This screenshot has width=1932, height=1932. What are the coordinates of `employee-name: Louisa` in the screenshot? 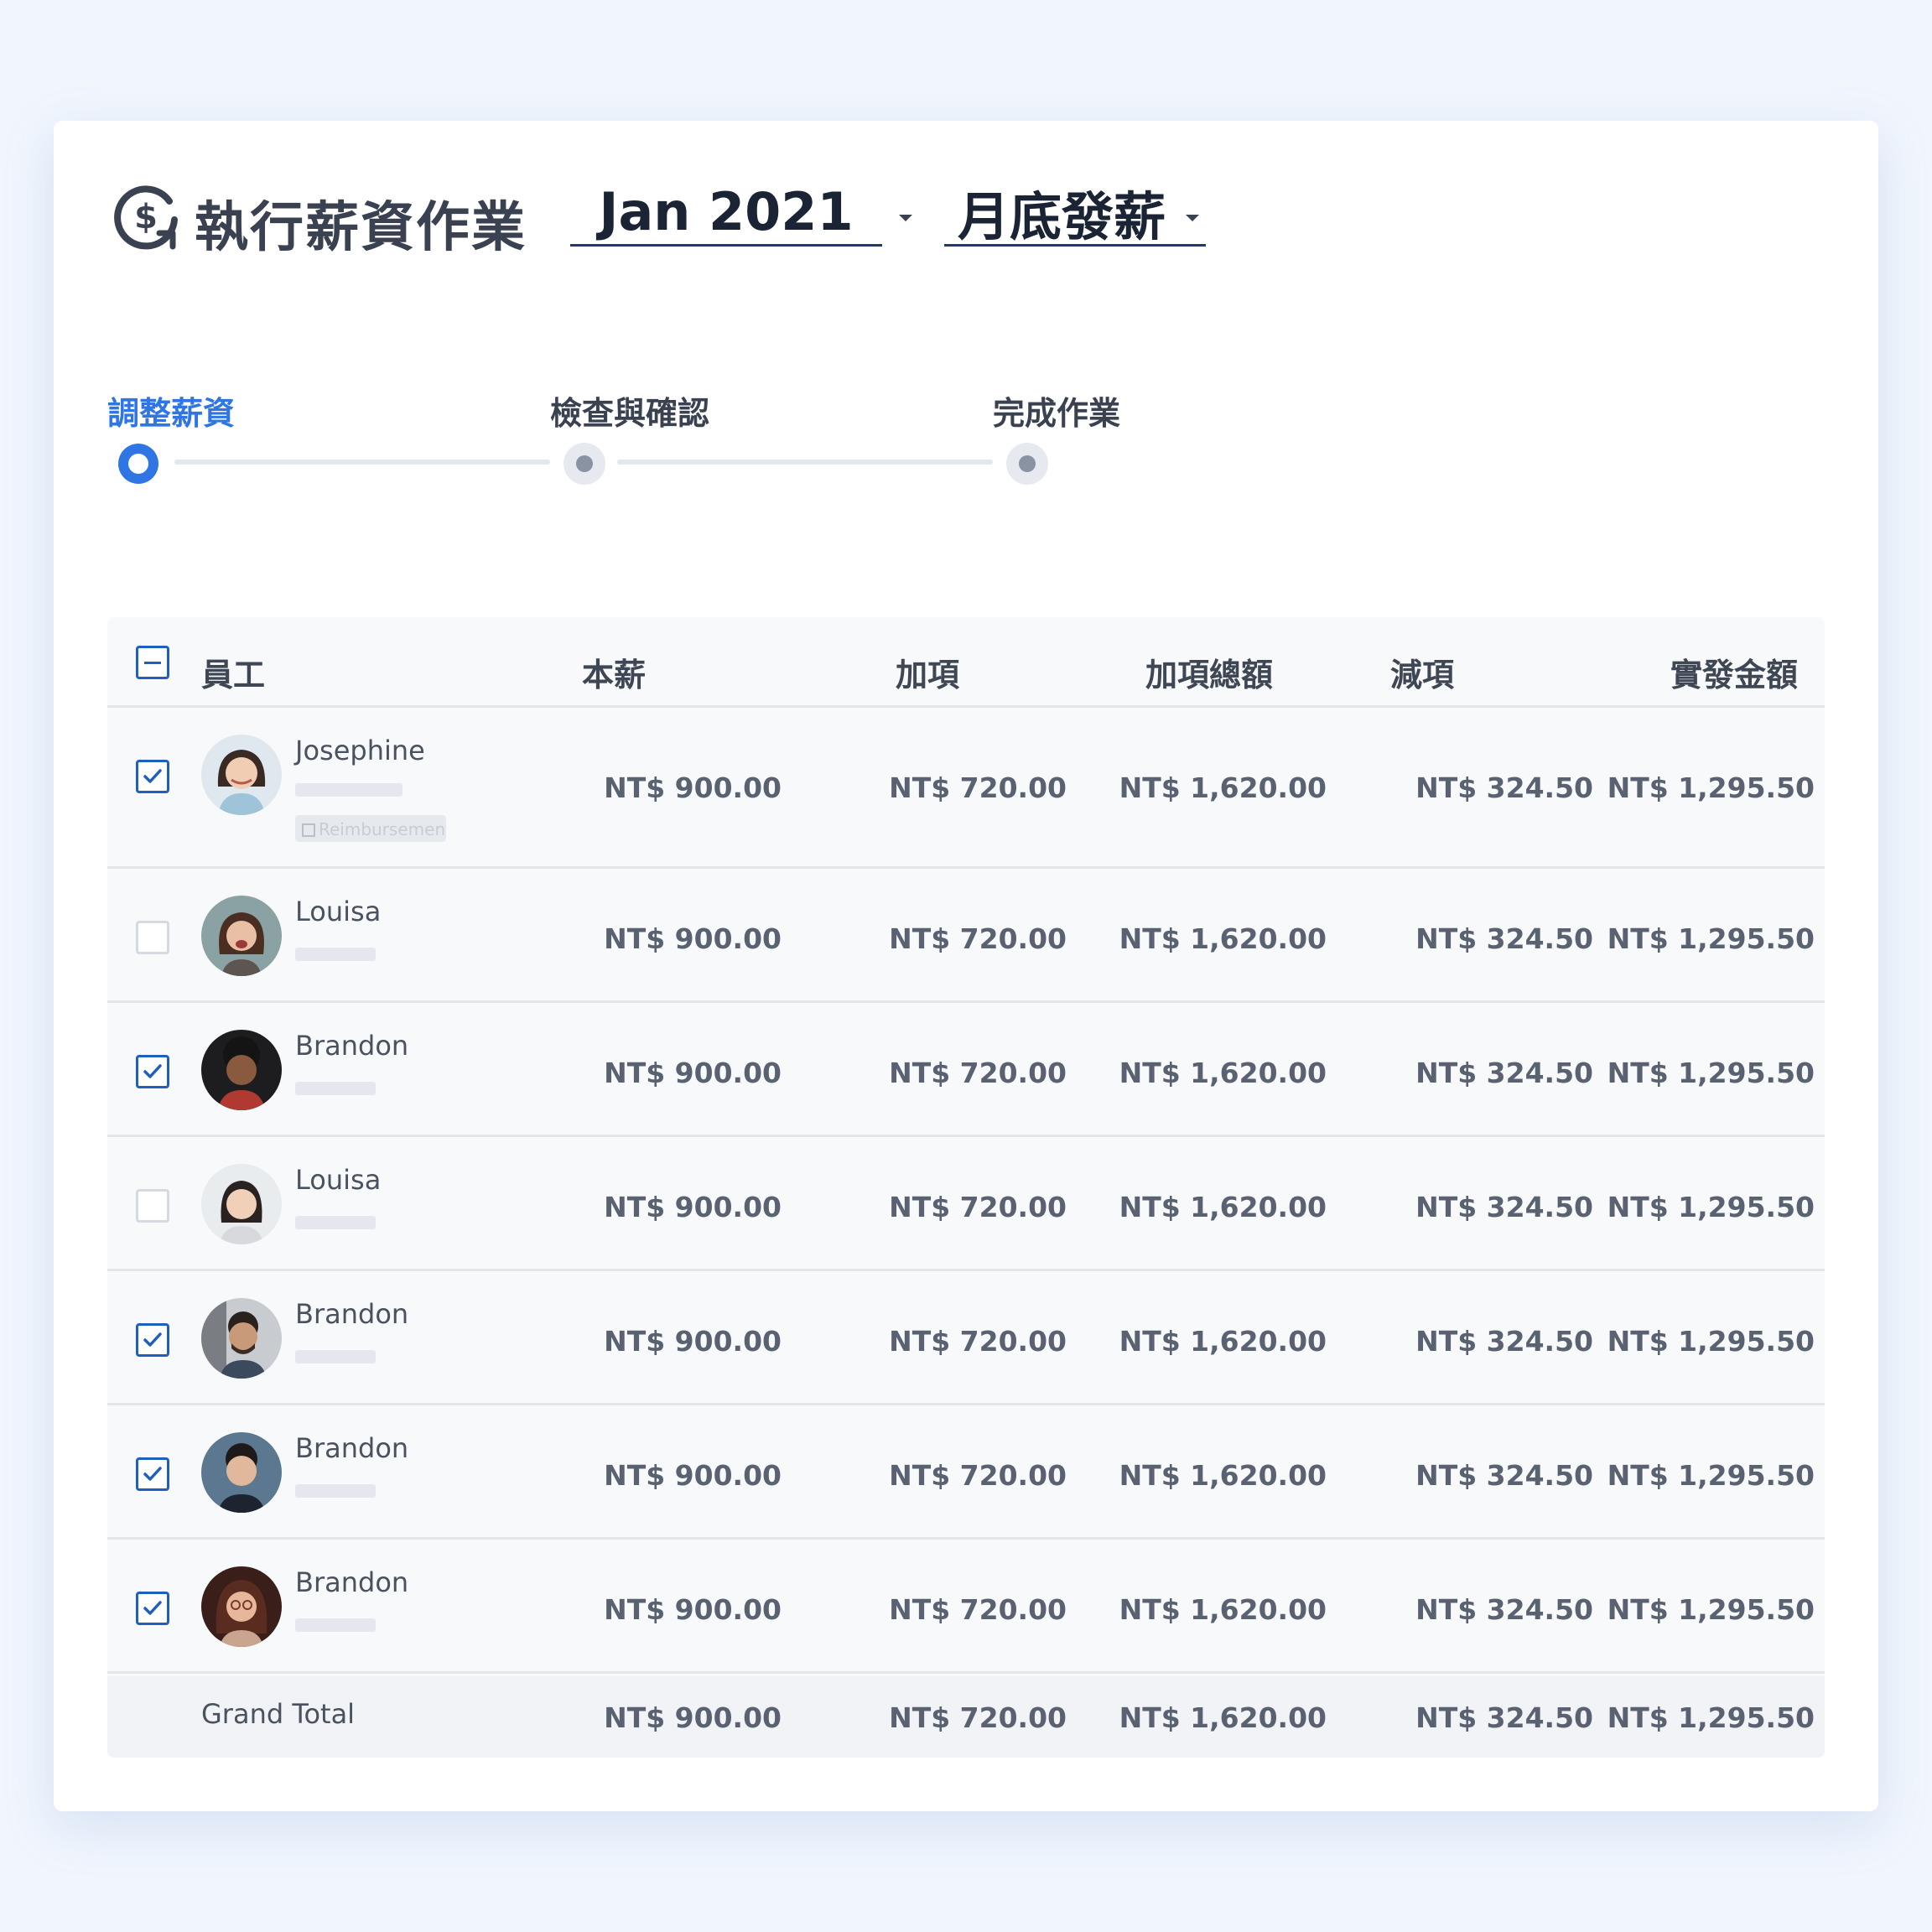 It's located at (338, 911).